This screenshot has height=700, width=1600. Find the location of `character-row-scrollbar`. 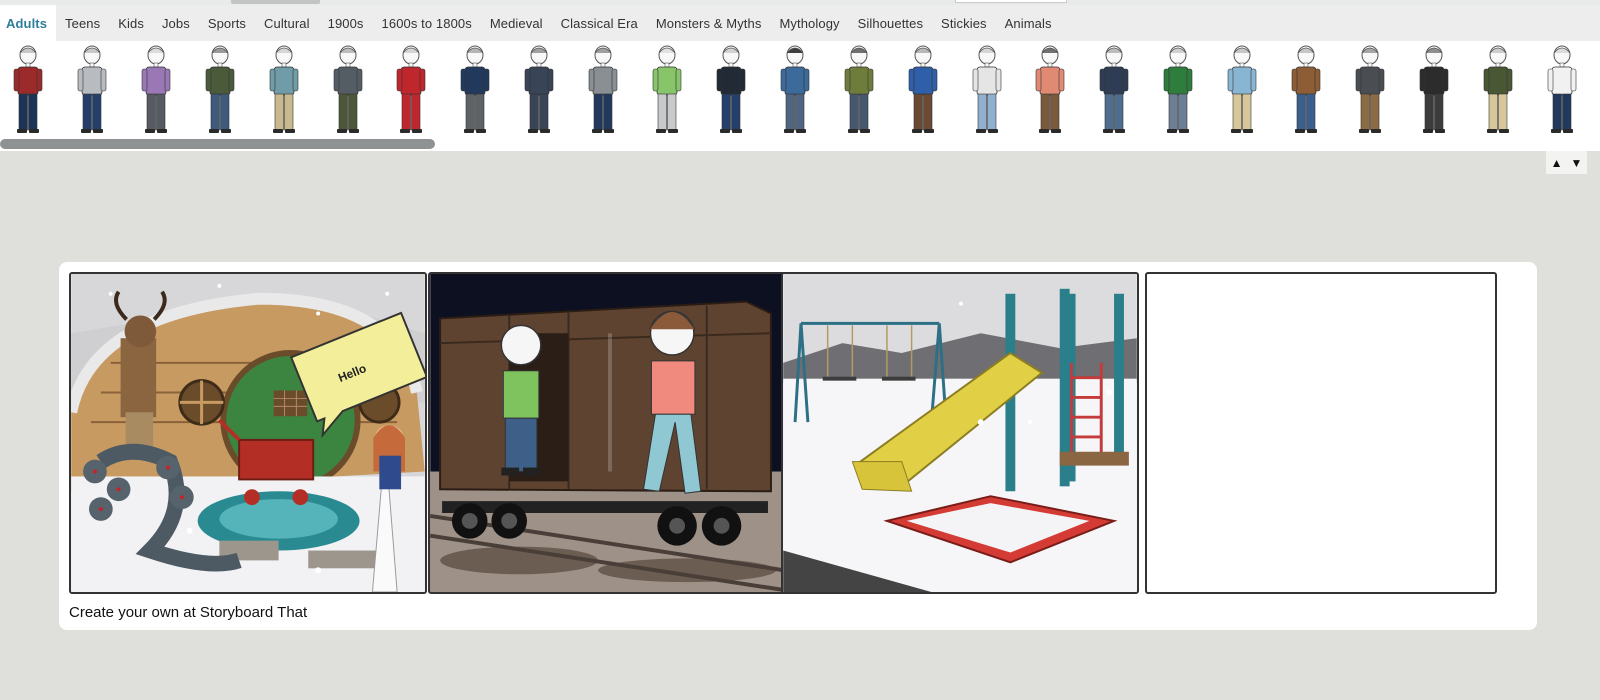

character-row-scrollbar is located at coordinates (217, 144).